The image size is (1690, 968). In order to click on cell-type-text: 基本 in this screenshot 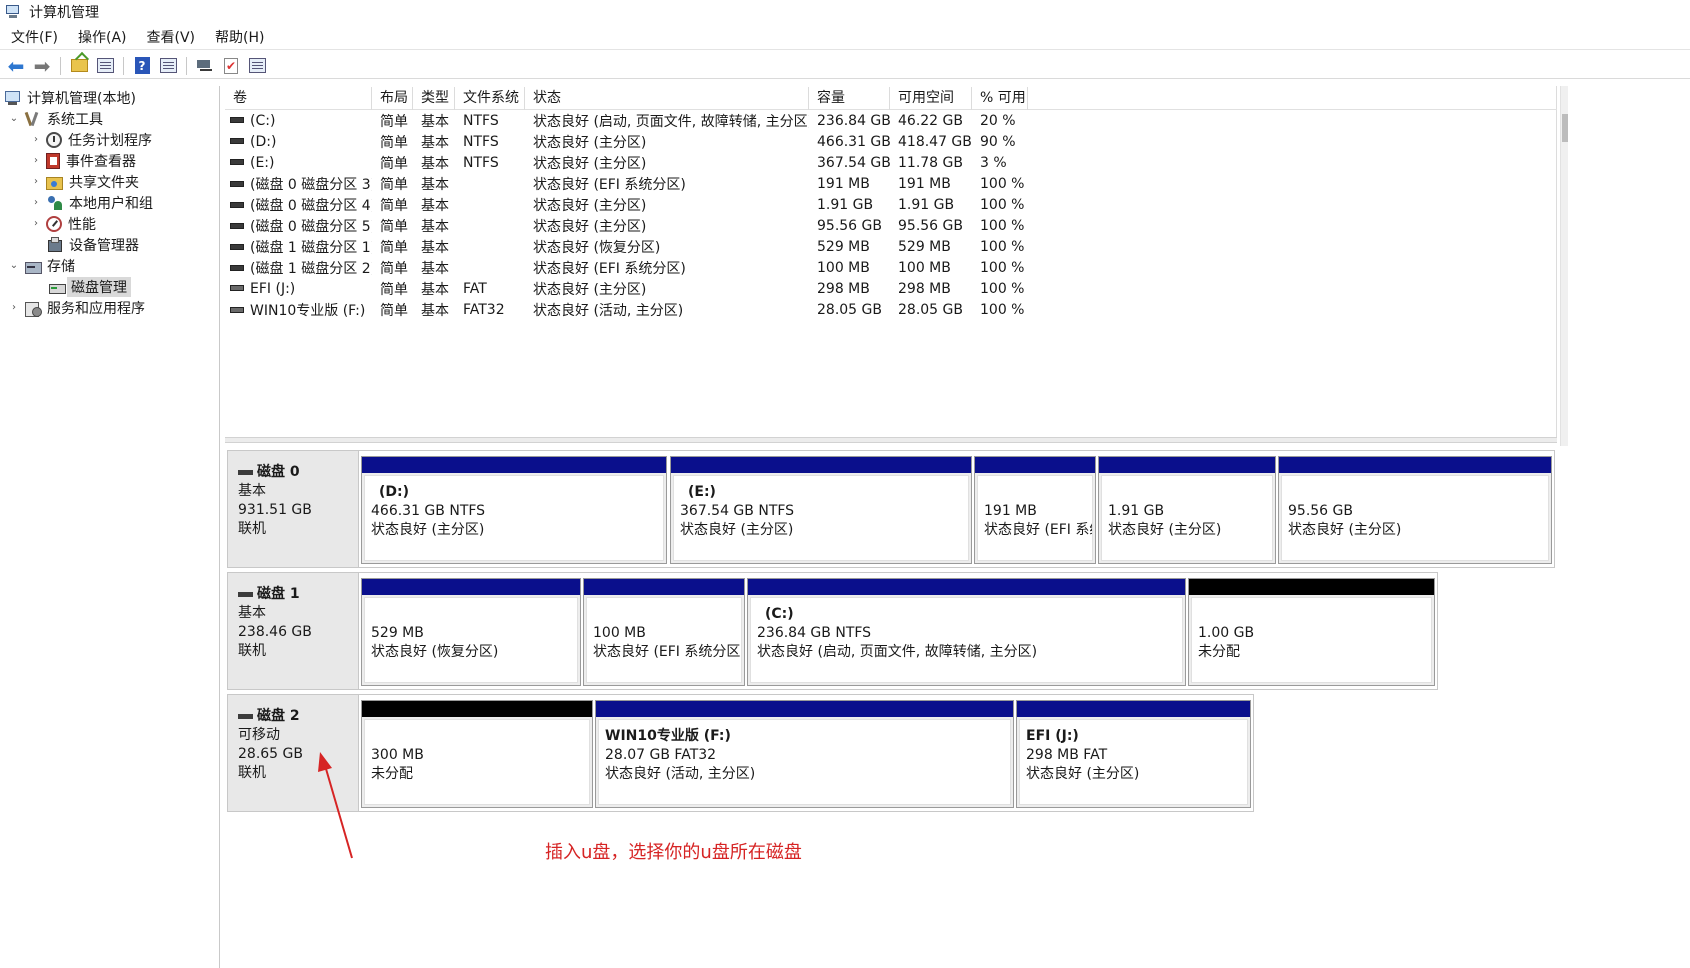, I will do `click(435, 121)`.